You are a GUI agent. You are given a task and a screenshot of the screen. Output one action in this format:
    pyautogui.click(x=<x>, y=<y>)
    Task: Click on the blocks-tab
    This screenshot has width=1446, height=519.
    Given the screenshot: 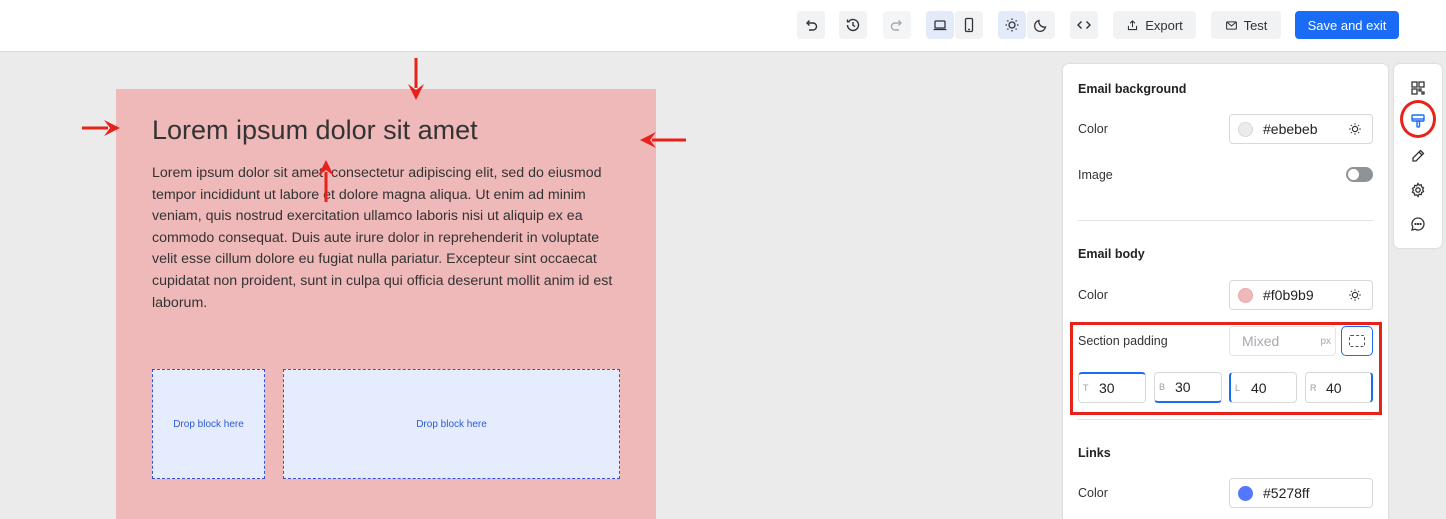 What is the action you would take?
    pyautogui.click(x=1418, y=88)
    